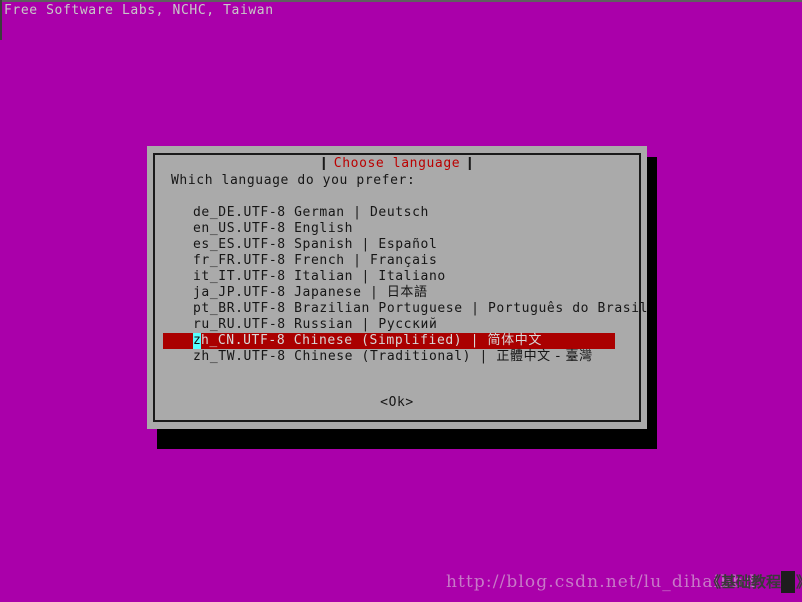 The image size is (802, 602). What do you see at coordinates (290, 292) in the screenshot?
I see `language-row-text: ja_JP.UTF-8 Japanese |` at bounding box center [290, 292].